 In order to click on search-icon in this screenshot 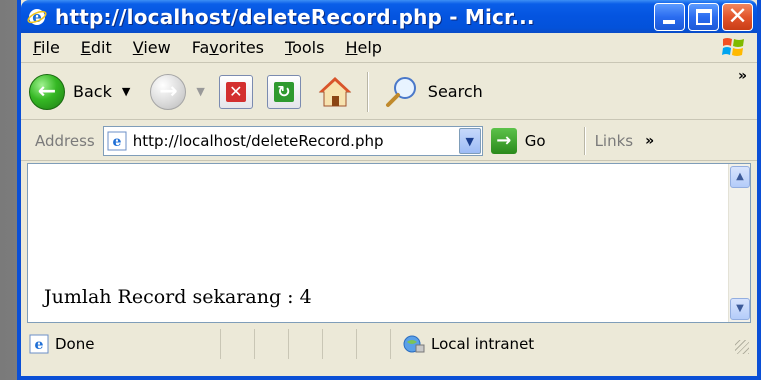, I will do `click(400, 91)`.